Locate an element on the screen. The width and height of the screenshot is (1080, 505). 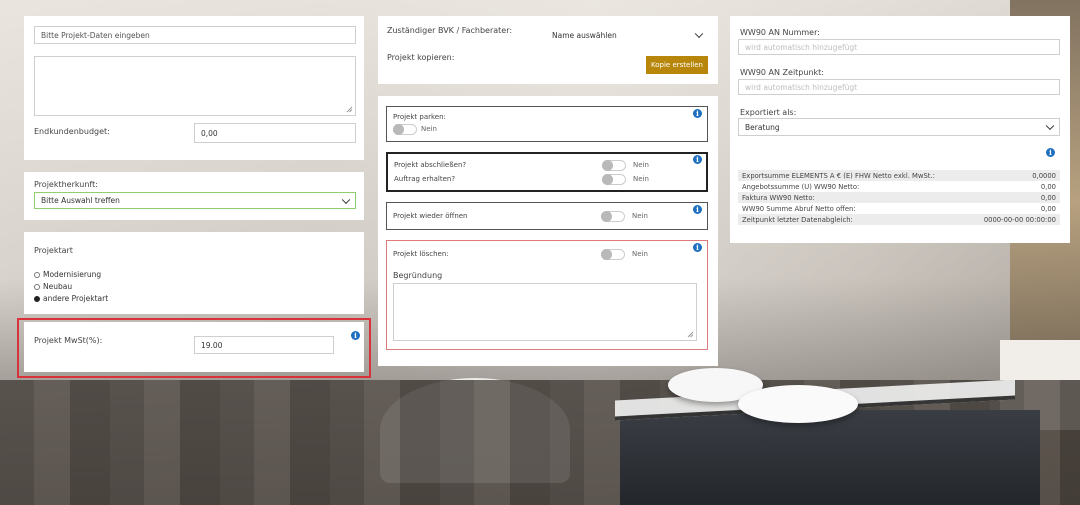
loeschen-box: Projekt löschen: Nein i Begründung is located at coordinates (547, 295).